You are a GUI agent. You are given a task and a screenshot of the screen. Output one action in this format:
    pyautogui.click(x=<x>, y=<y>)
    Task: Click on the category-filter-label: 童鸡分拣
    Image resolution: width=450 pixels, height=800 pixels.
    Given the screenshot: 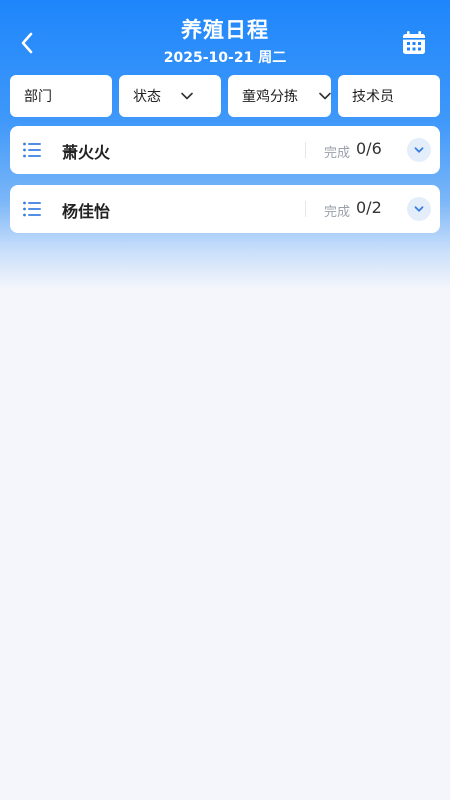 What is the action you would take?
    pyautogui.click(x=270, y=97)
    